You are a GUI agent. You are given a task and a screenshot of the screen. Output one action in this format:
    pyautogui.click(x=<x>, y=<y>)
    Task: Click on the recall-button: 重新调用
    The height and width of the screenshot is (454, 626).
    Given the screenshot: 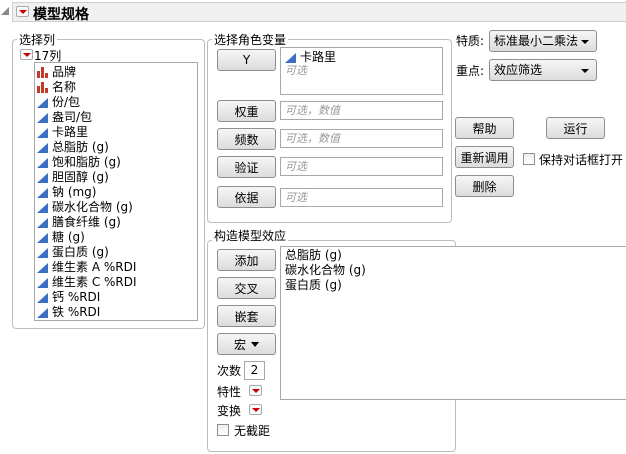 What is the action you would take?
    pyautogui.click(x=484, y=157)
    